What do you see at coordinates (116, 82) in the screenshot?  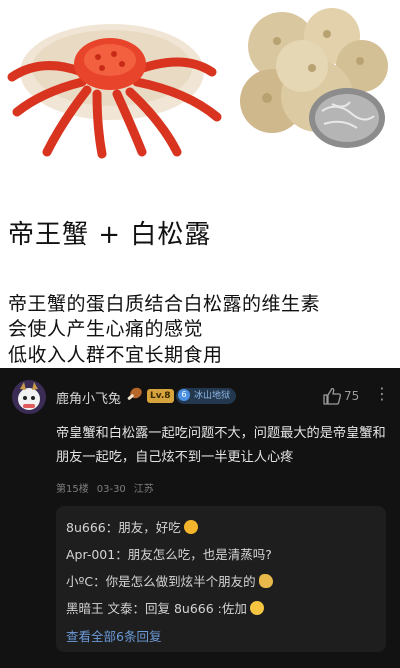 I see `king-crab-image` at bounding box center [116, 82].